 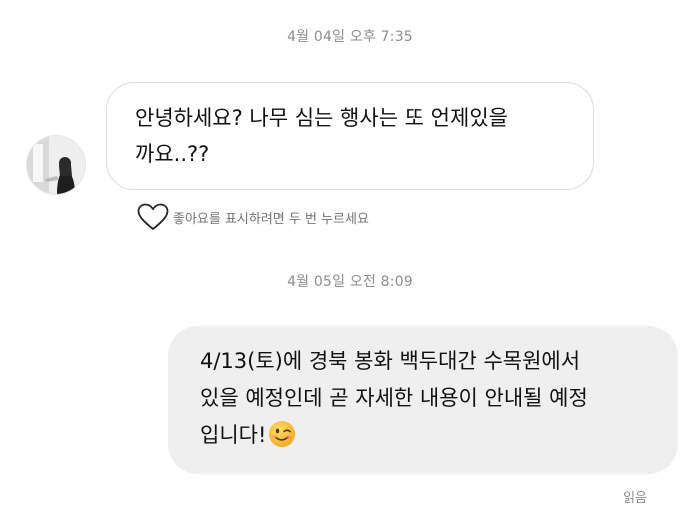 I want to click on like-hint-text: 좋아요를 표시하려면 두 번 누르세요, so click(x=271, y=219).